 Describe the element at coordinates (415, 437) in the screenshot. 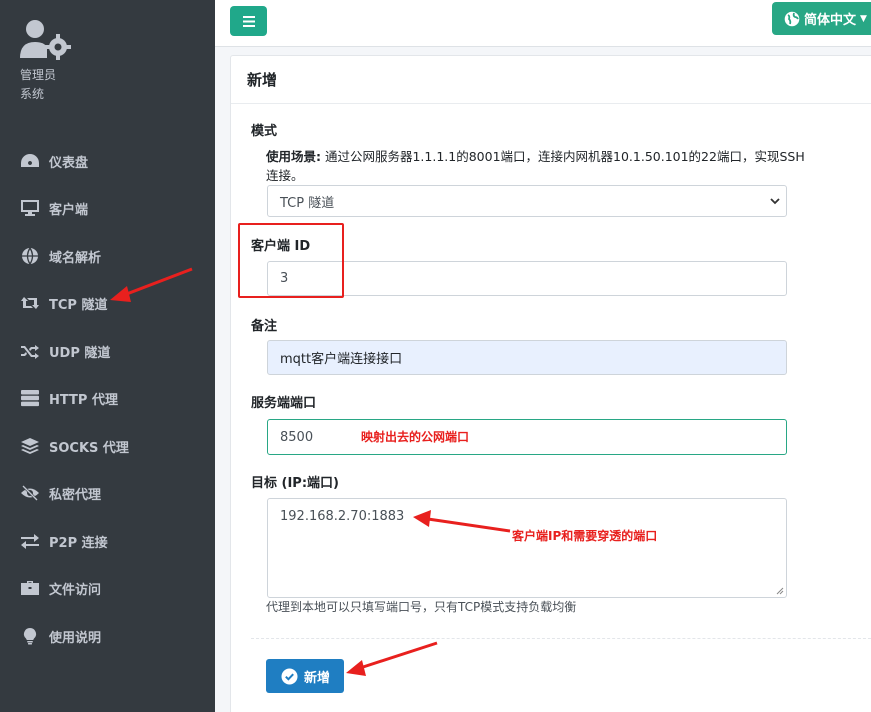

I see `port-annotation: 映射出去的公网端口` at that location.